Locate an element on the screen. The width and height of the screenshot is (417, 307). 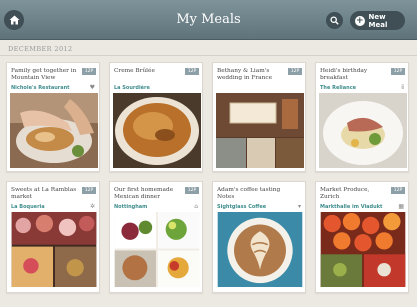
star-icon: ✲ is located at coordinates (92, 206).